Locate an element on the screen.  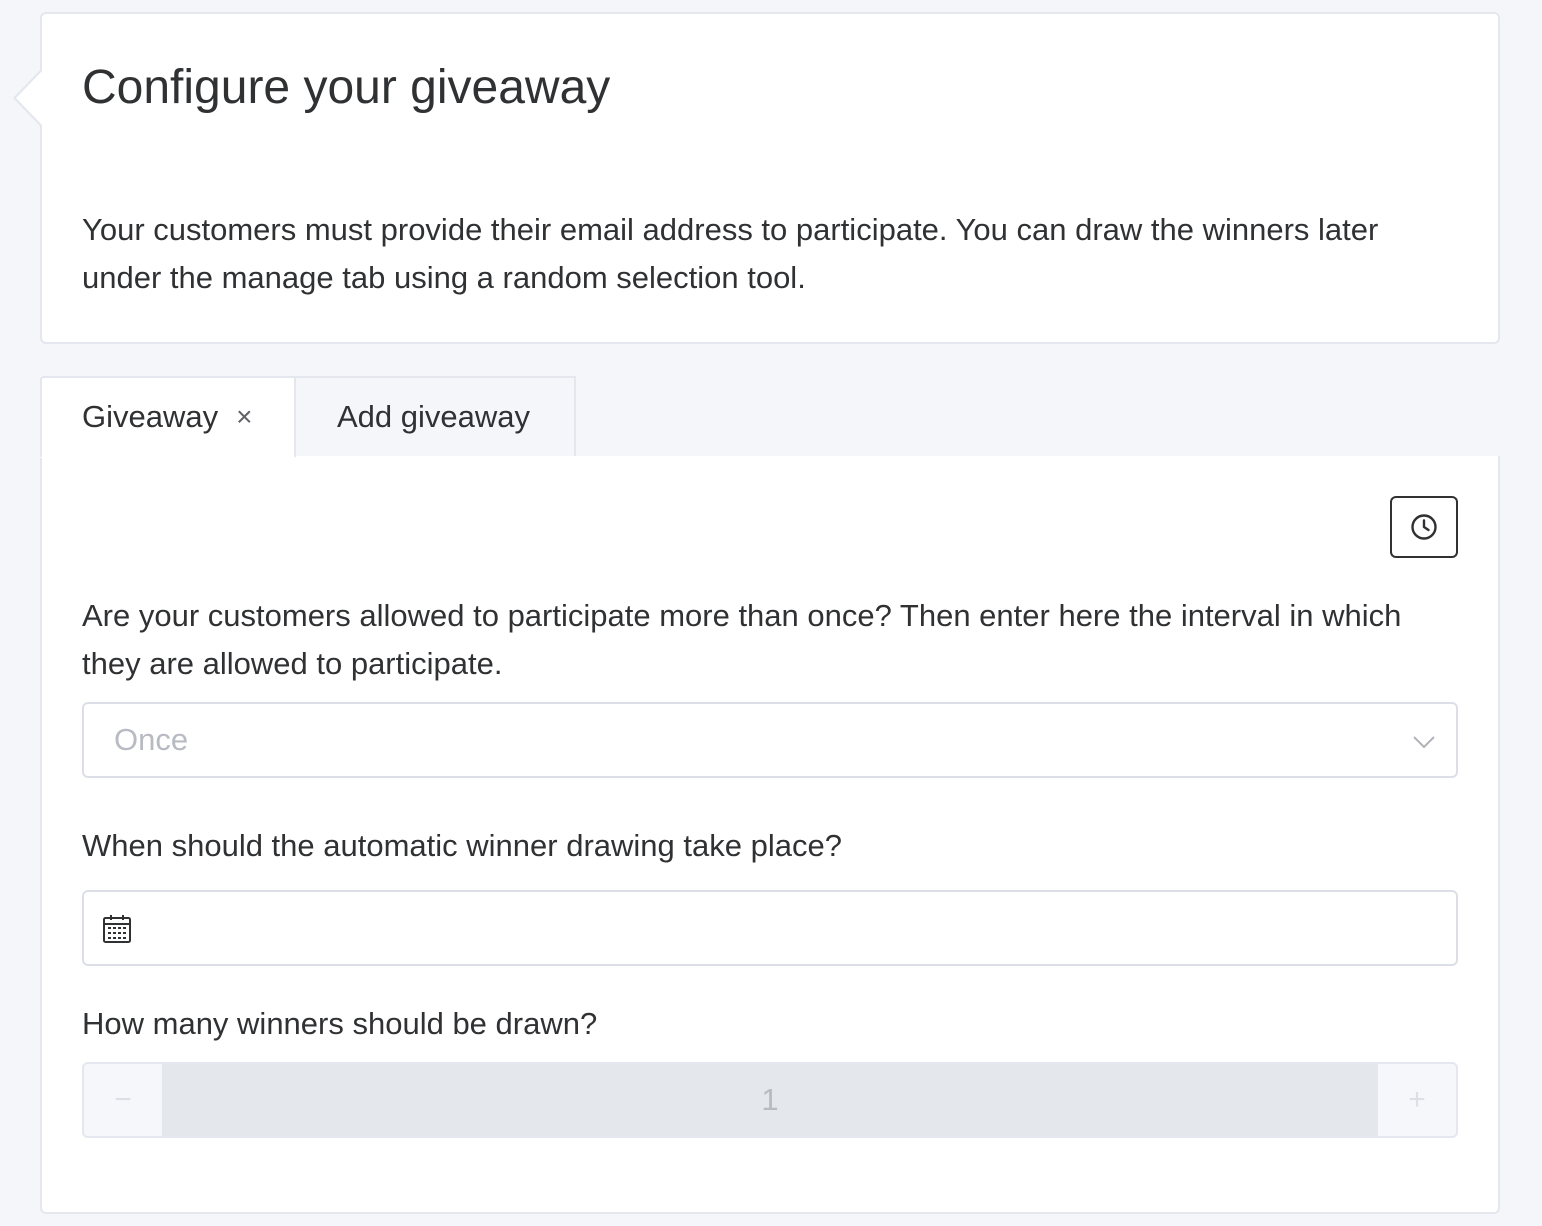
decrement-button: − is located at coordinates (124, 1100).